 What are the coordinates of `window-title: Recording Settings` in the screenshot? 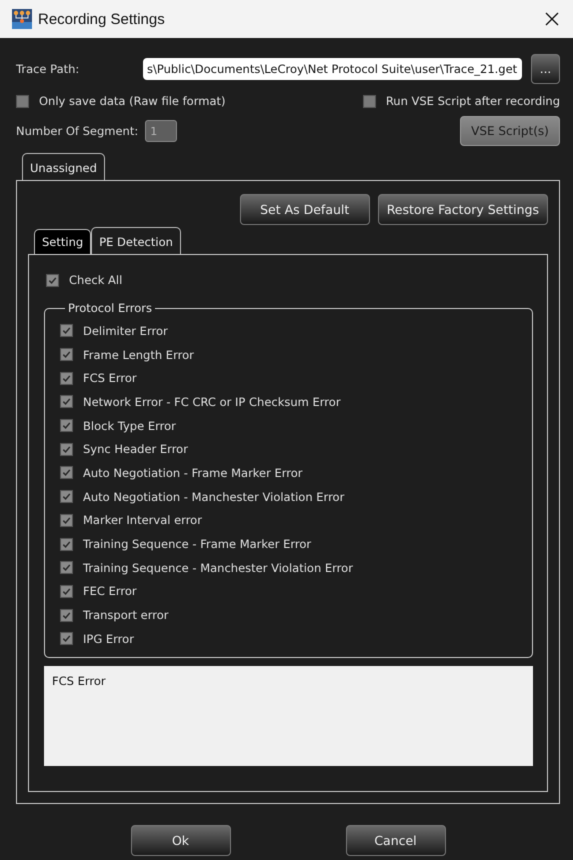 It's located at (102, 19).